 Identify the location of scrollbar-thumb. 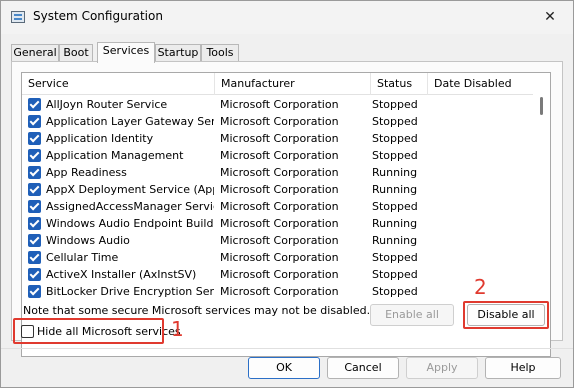
(541, 106).